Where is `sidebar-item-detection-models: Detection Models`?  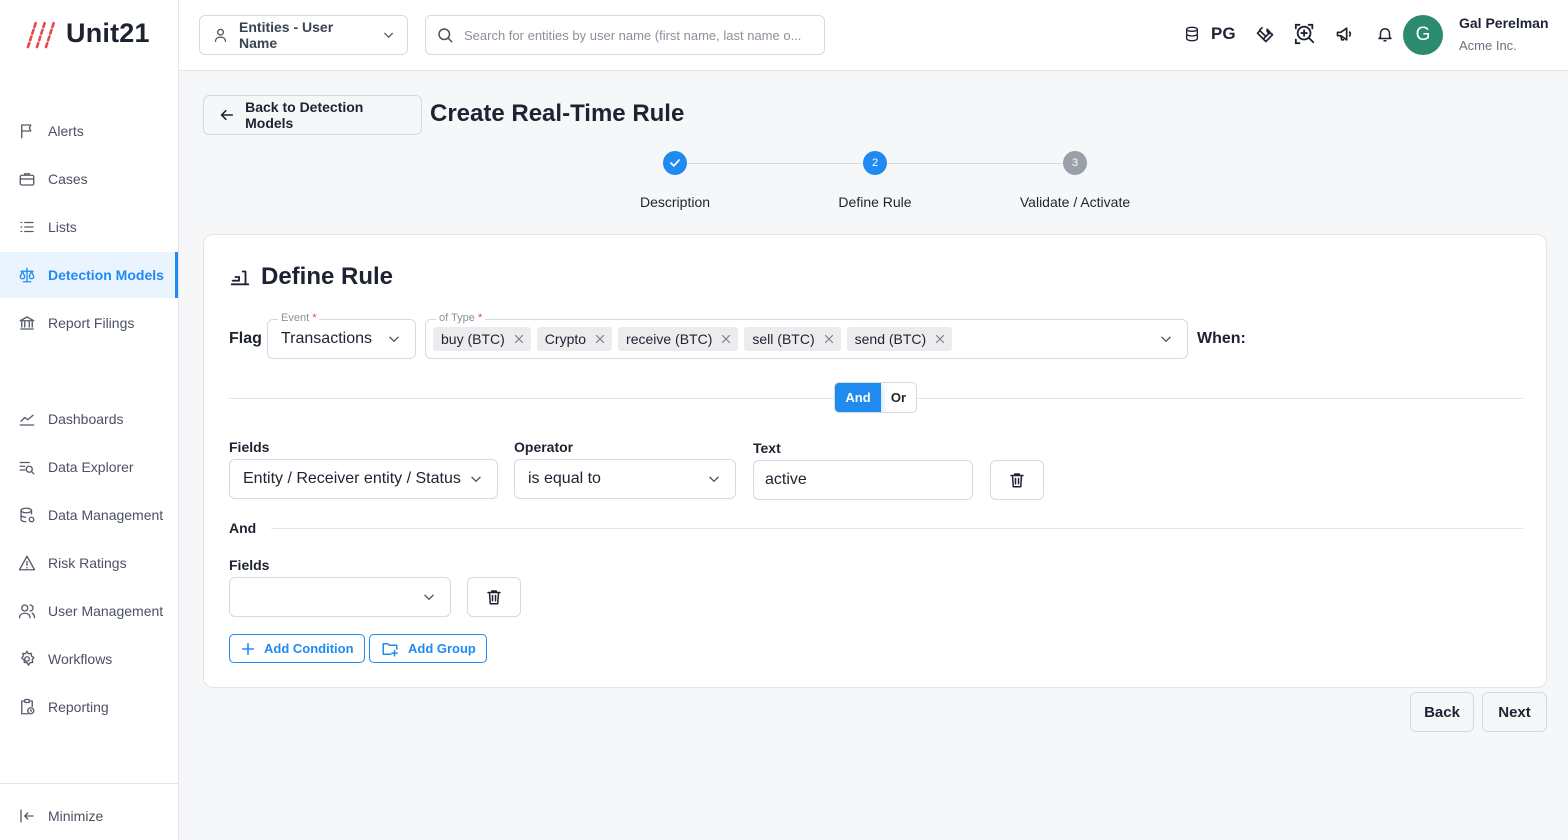
sidebar-item-detection-models: Detection Models is located at coordinates (89, 275).